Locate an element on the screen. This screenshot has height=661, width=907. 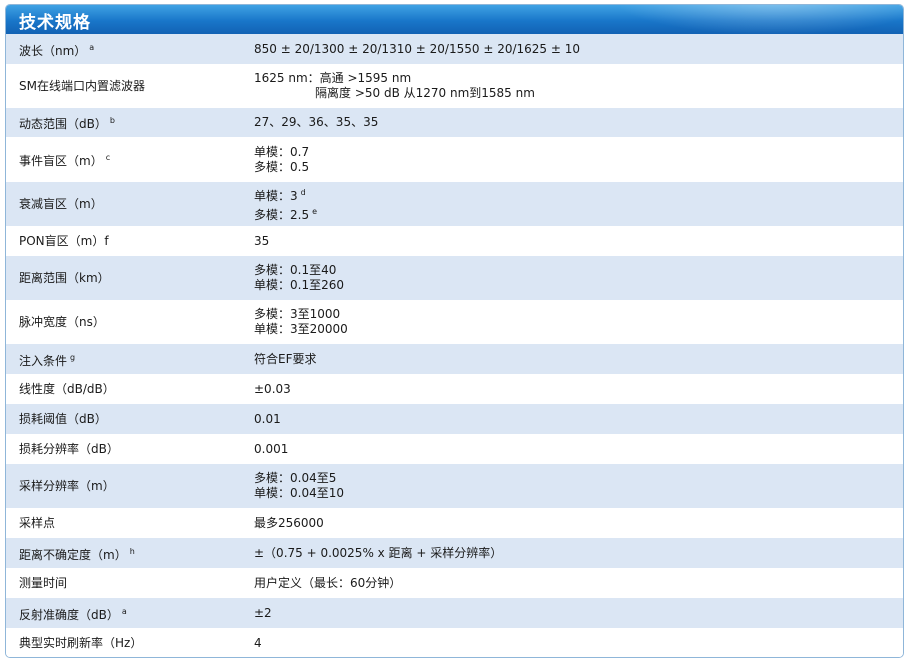
spec-value-line: 最多256000 is located at coordinates (578, 523).